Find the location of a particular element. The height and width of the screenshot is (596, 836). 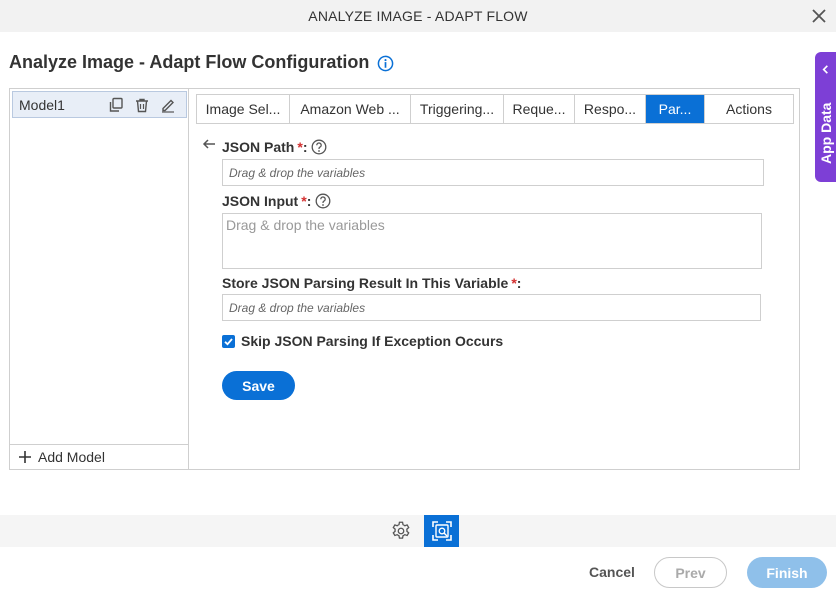

delete-icon is located at coordinates (142, 105).